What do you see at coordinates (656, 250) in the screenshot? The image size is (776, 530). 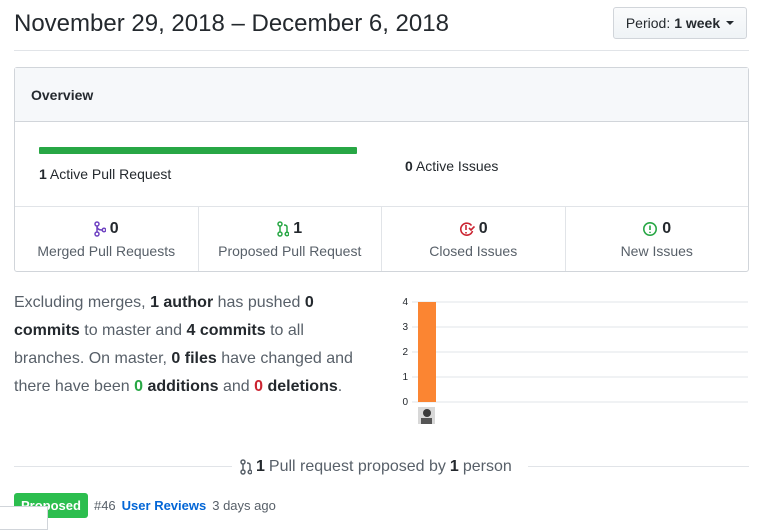 I see `new-issues-label: New Issues` at bounding box center [656, 250].